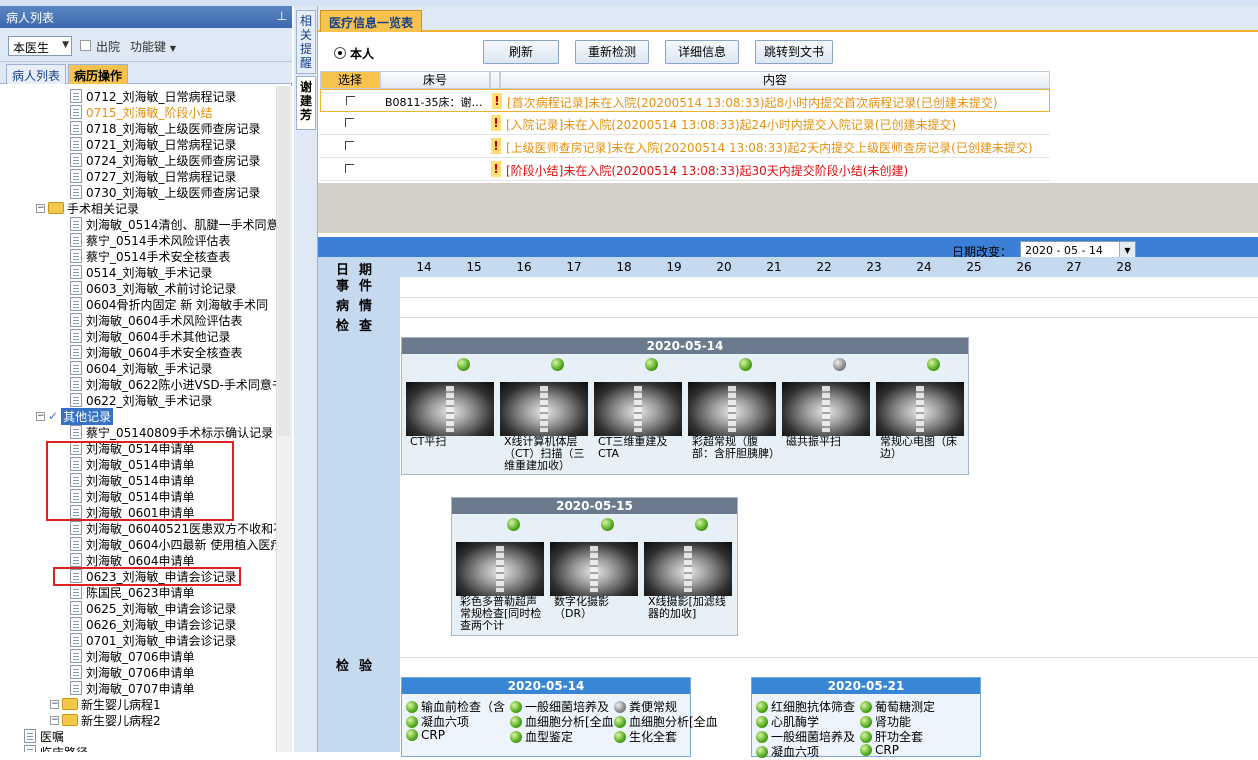  I want to click on tree-item: 0604骨折内固定 新 刘海敏手术同, so click(169, 304).